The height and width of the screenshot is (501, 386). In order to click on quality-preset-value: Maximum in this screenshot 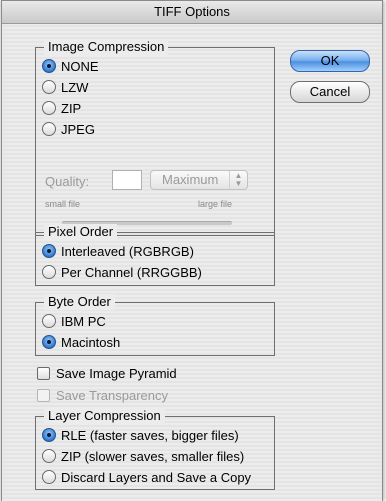, I will do `click(190, 179)`.